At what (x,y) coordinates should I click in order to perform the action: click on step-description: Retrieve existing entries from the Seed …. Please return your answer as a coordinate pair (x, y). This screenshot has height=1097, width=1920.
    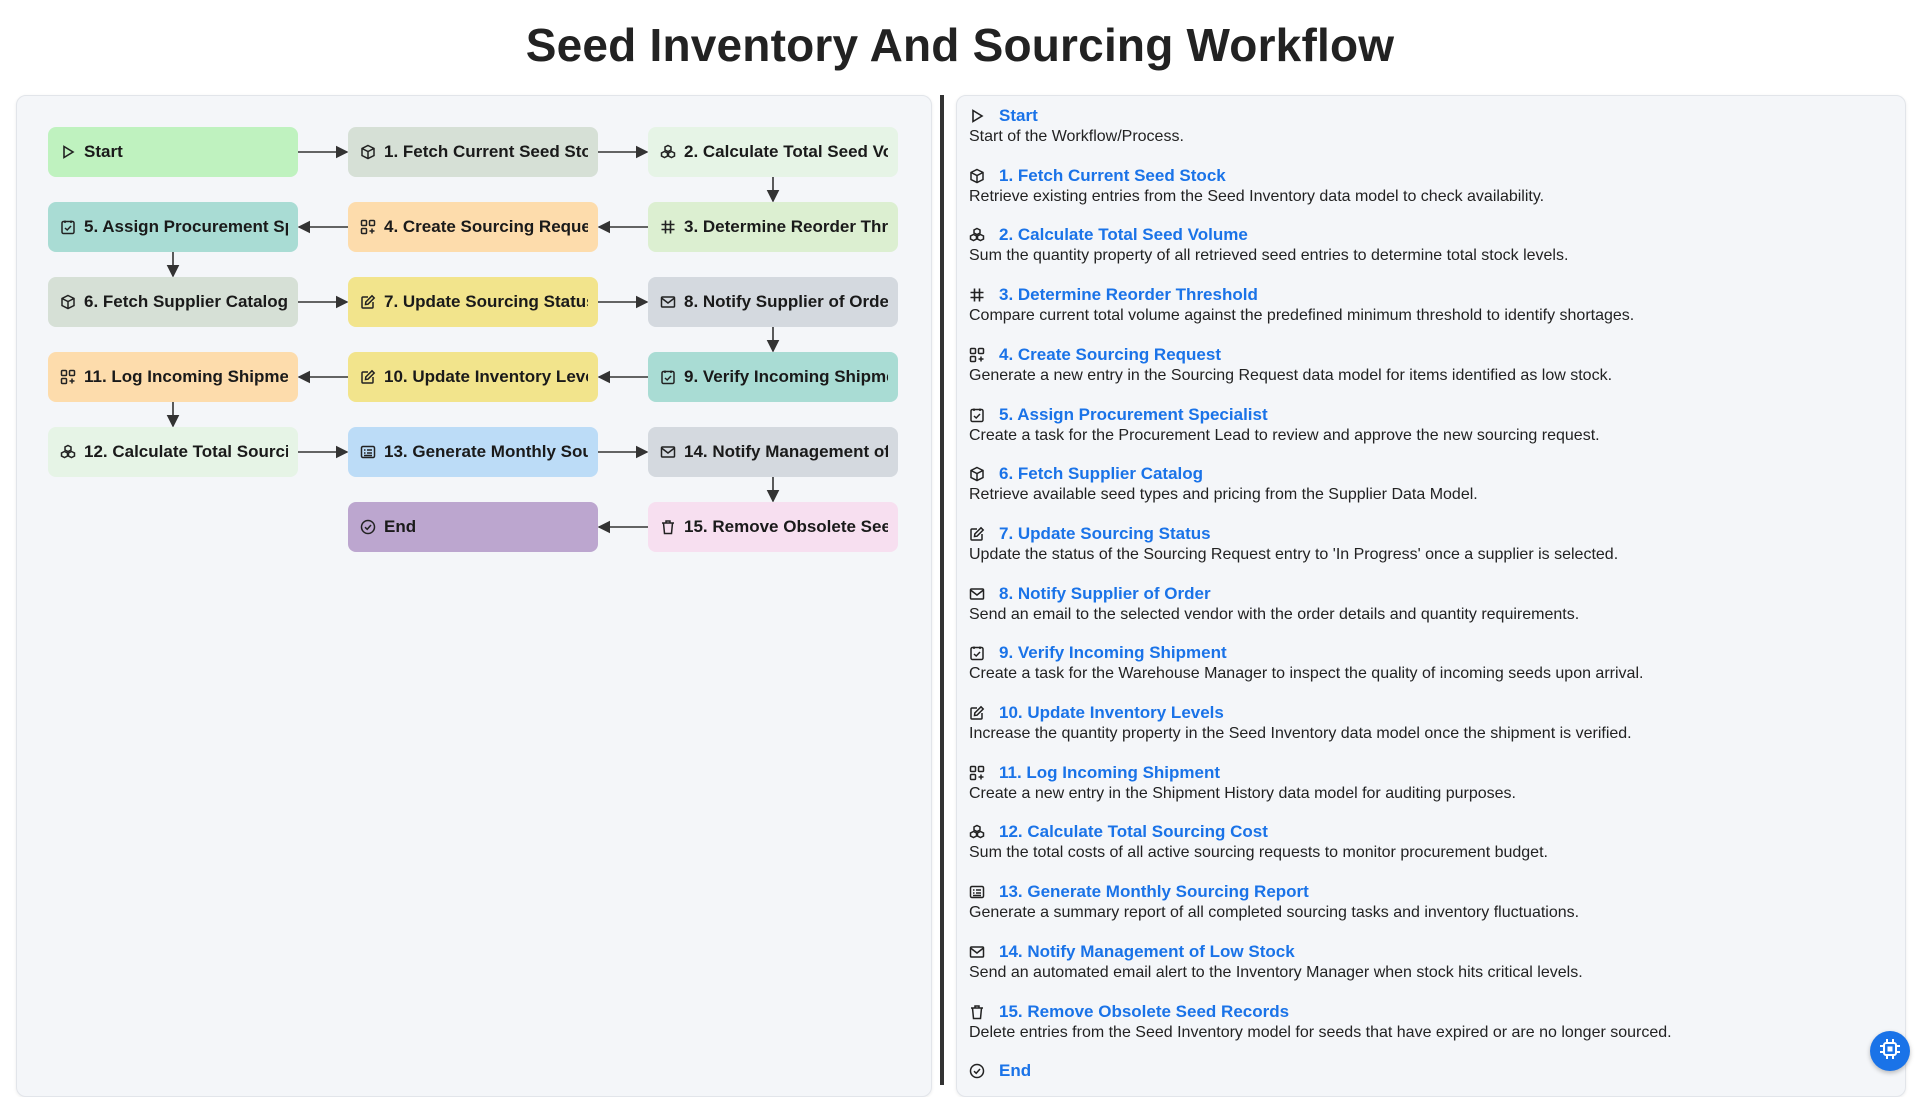
    Looking at the image, I should click on (1257, 196).